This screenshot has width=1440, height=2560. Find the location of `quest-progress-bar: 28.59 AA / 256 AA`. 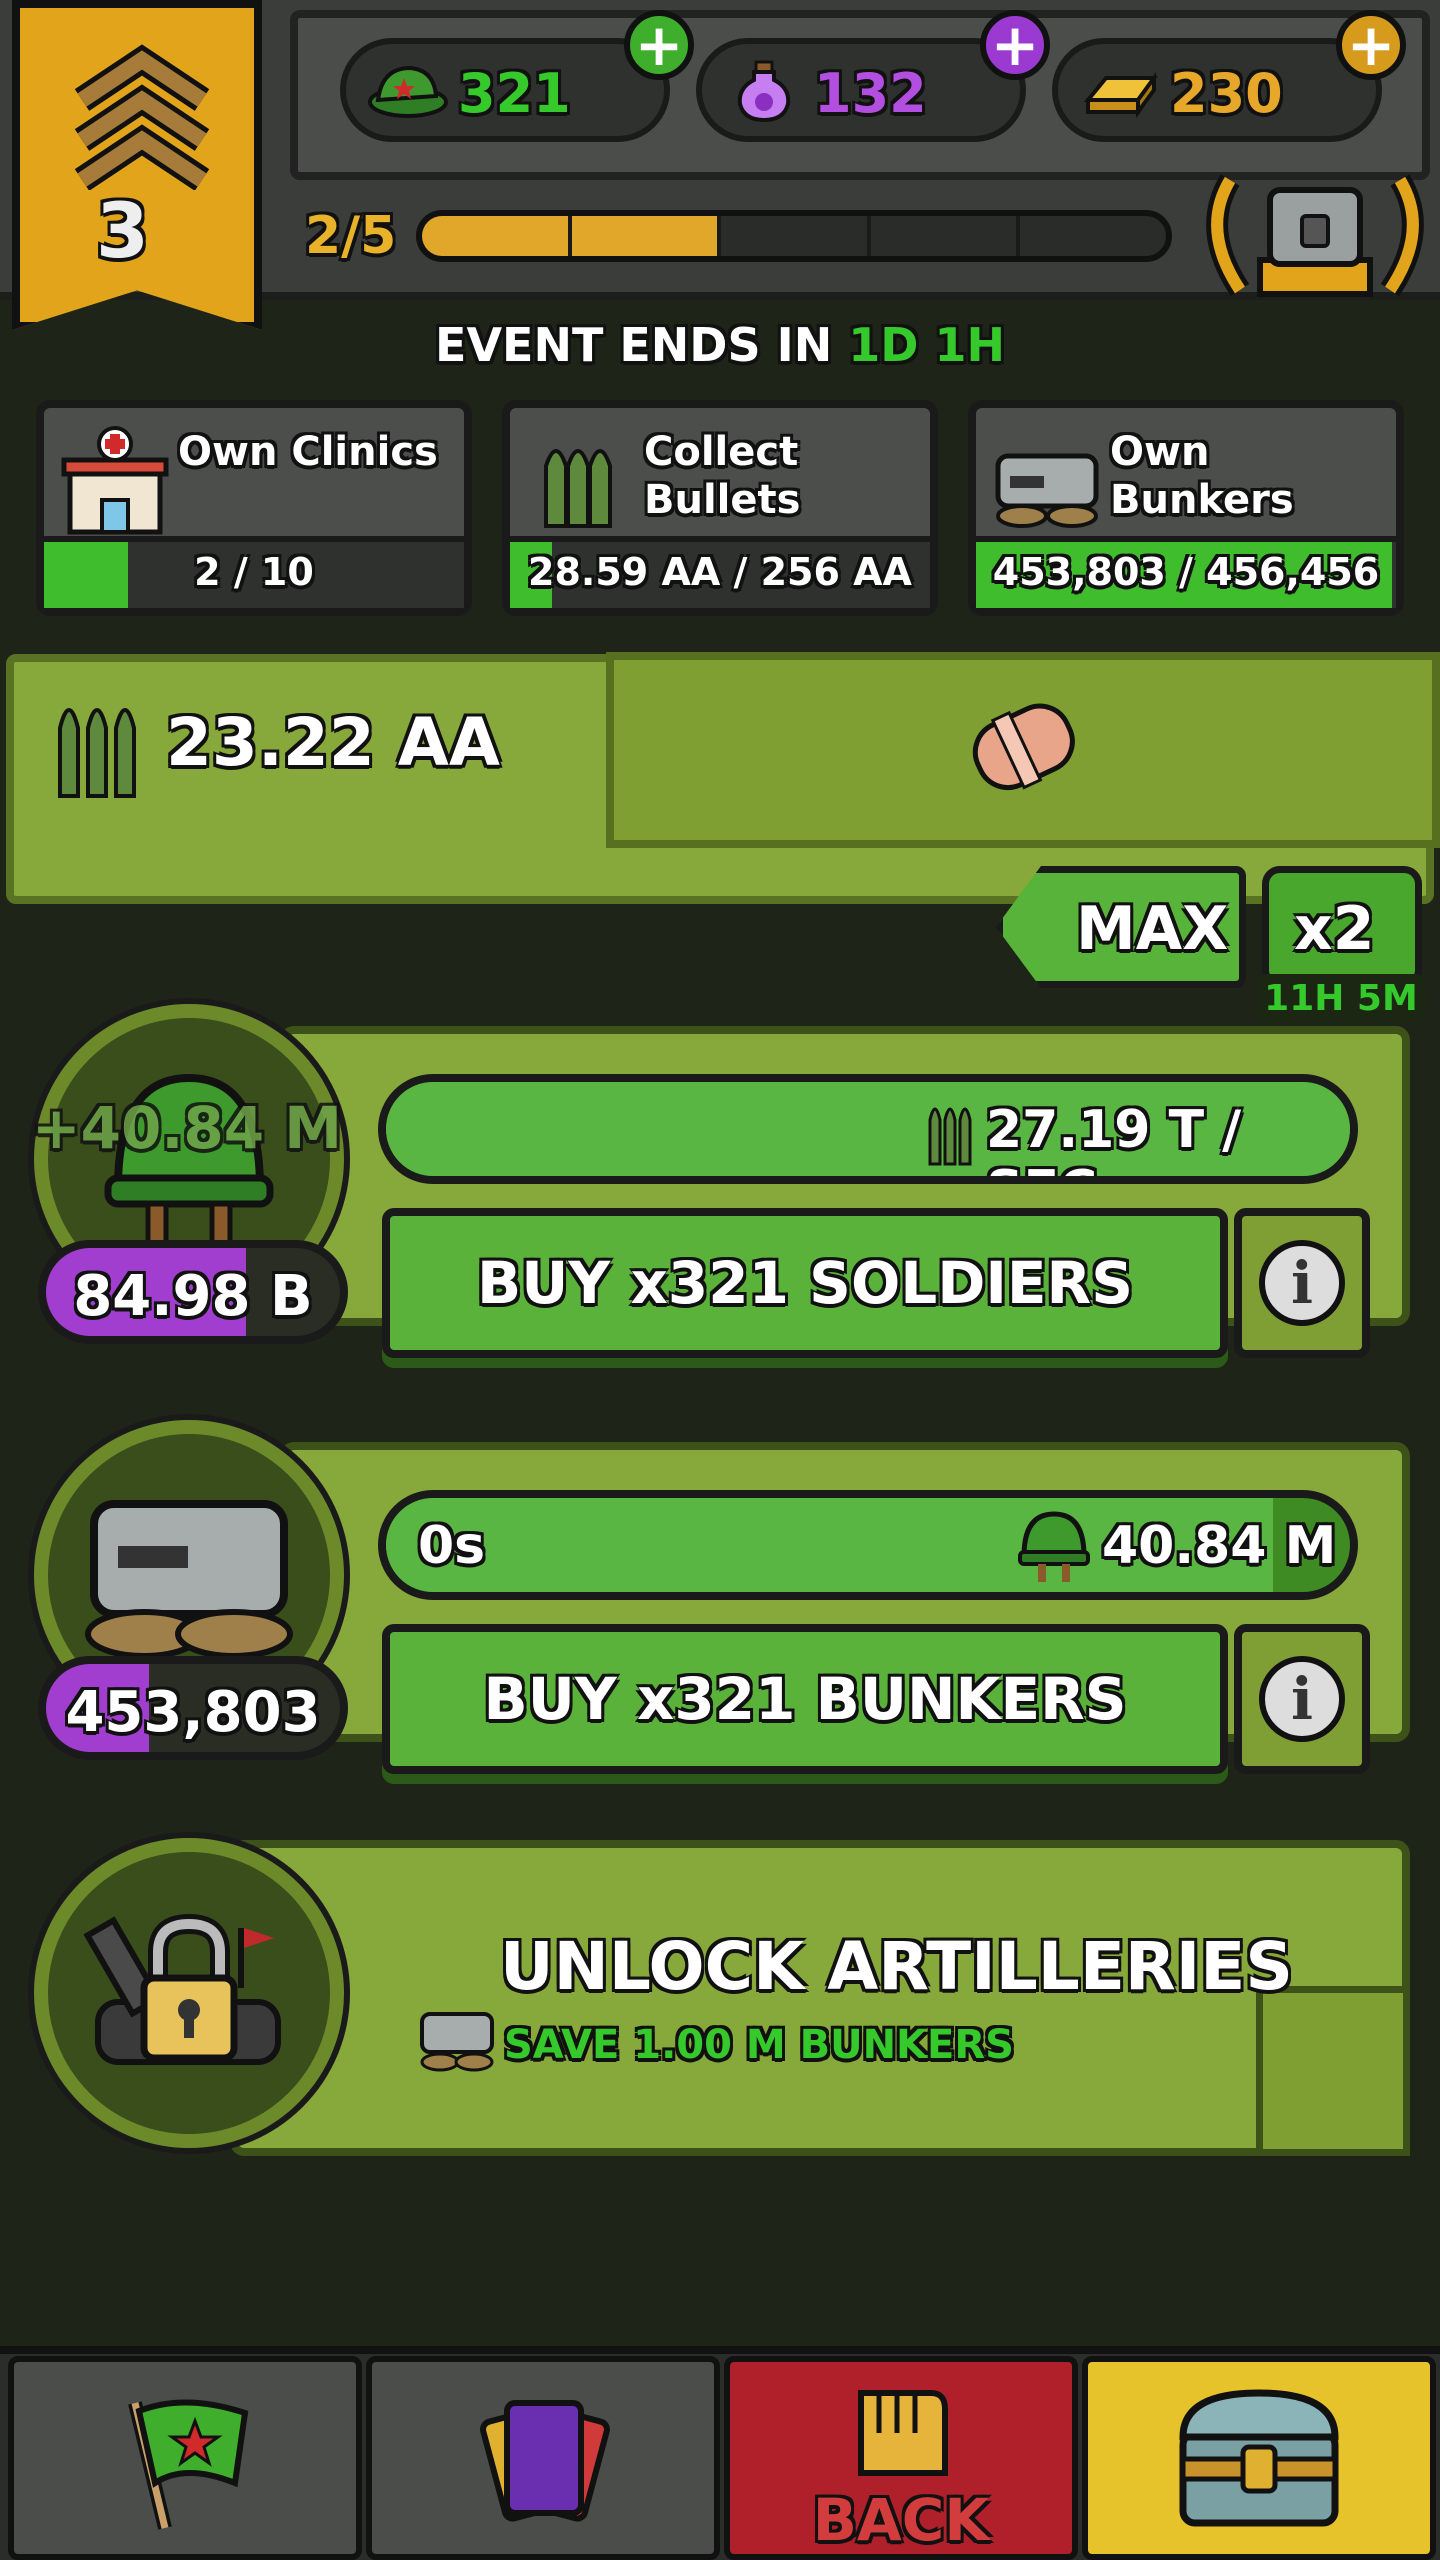

quest-progress-bar: 28.59 AA / 256 AA is located at coordinates (720, 572).